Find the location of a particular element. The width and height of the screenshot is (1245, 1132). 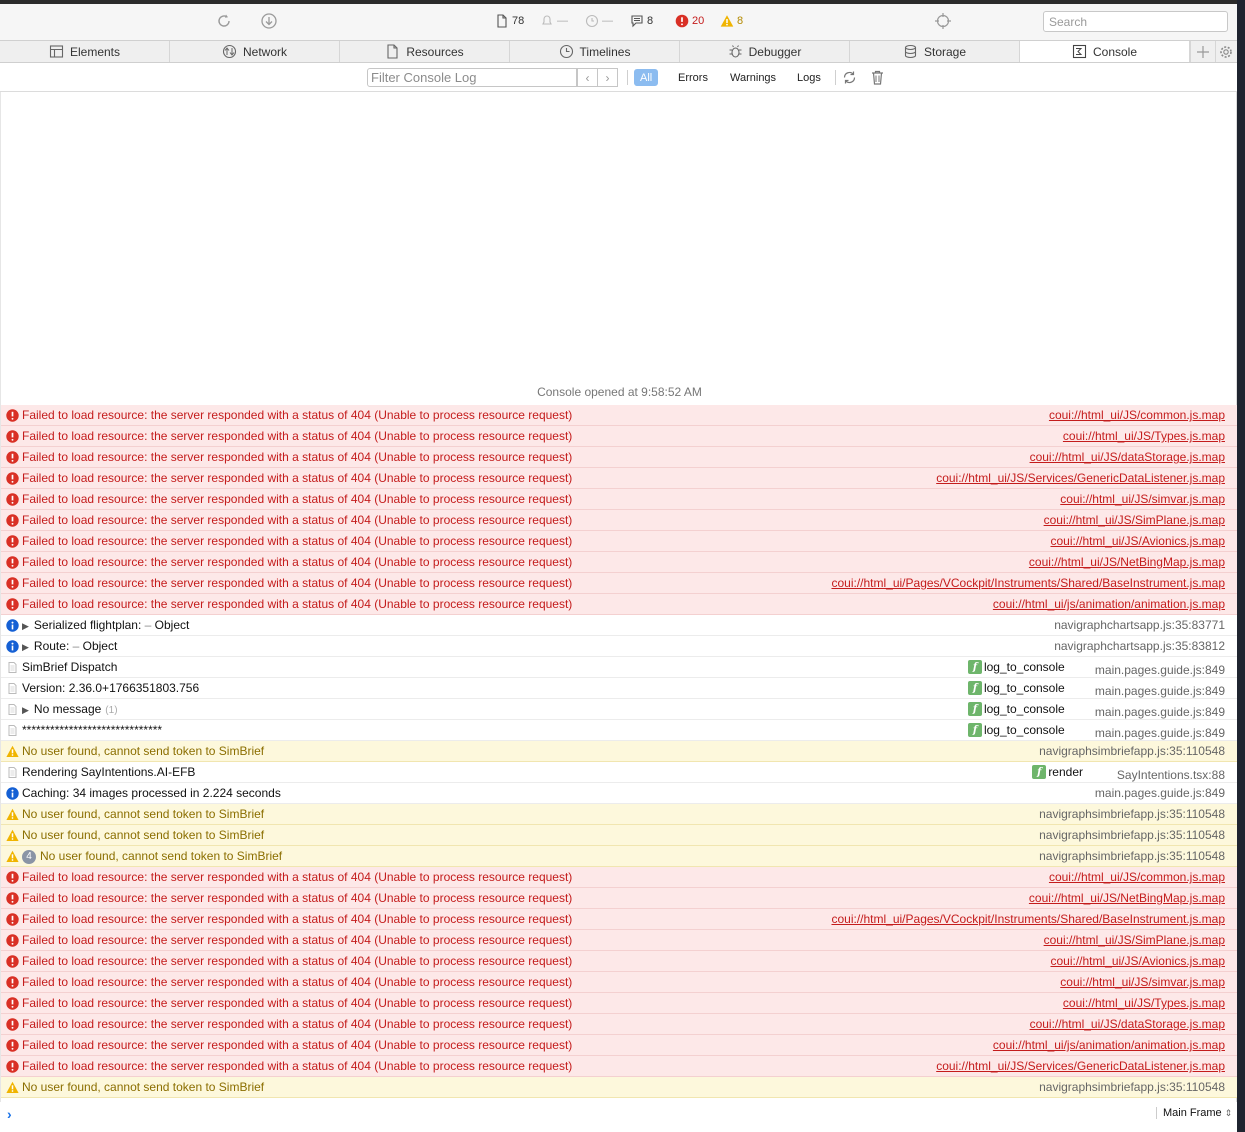

tab-label: Timelines is located at coordinates (605, 51).